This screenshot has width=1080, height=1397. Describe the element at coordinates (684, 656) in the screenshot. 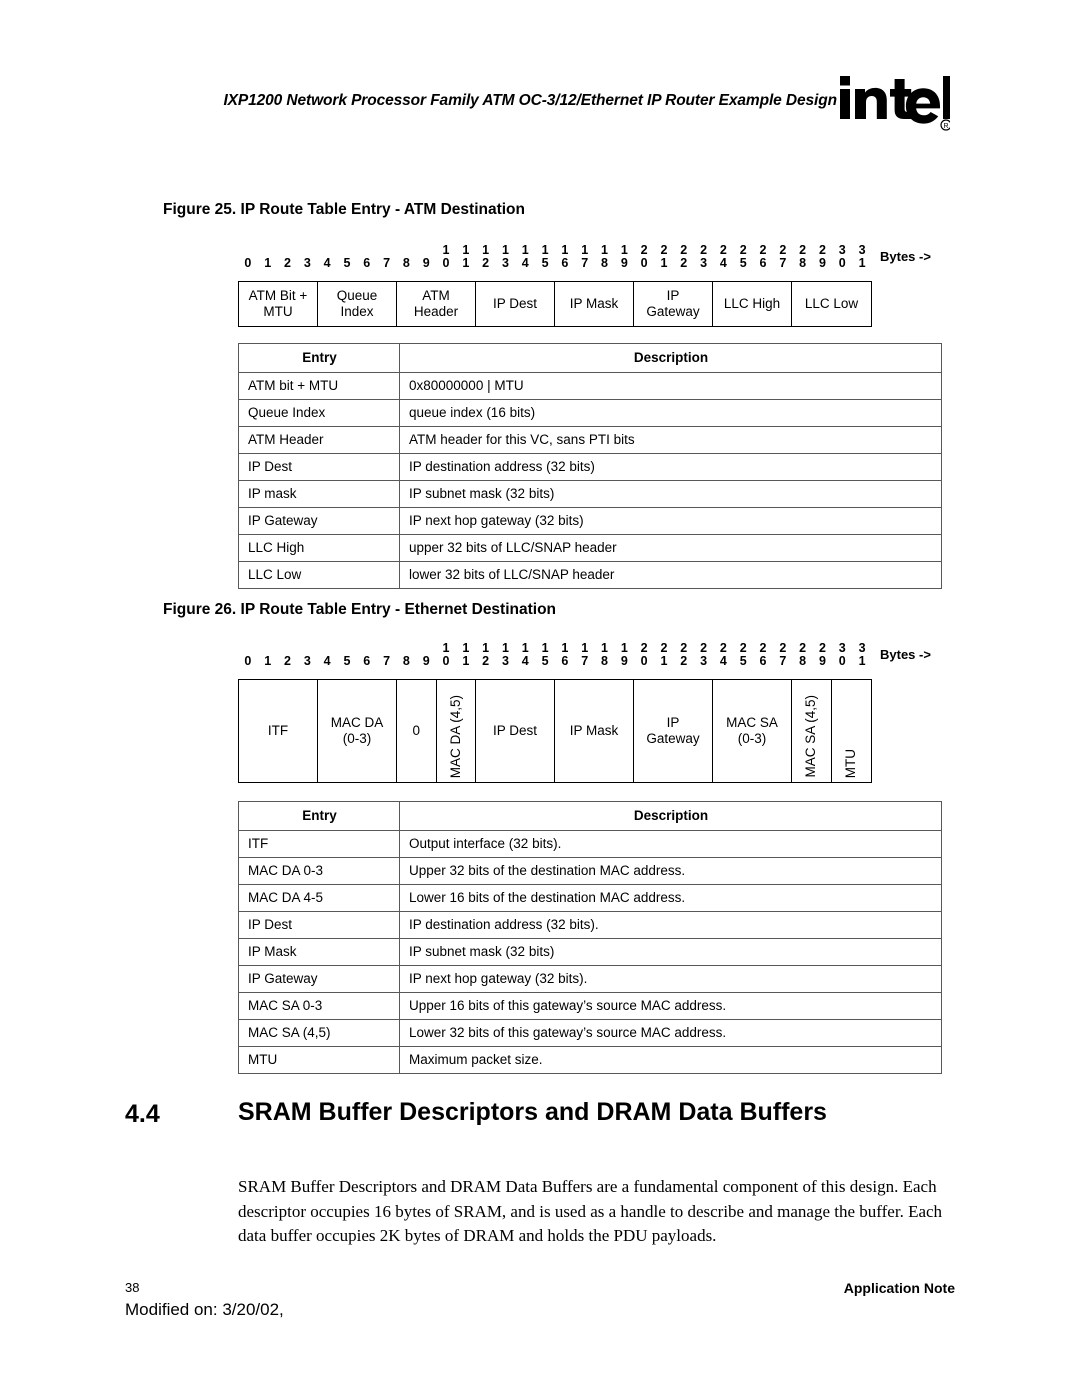

I see `bit-ruler-cell: 22` at that location.